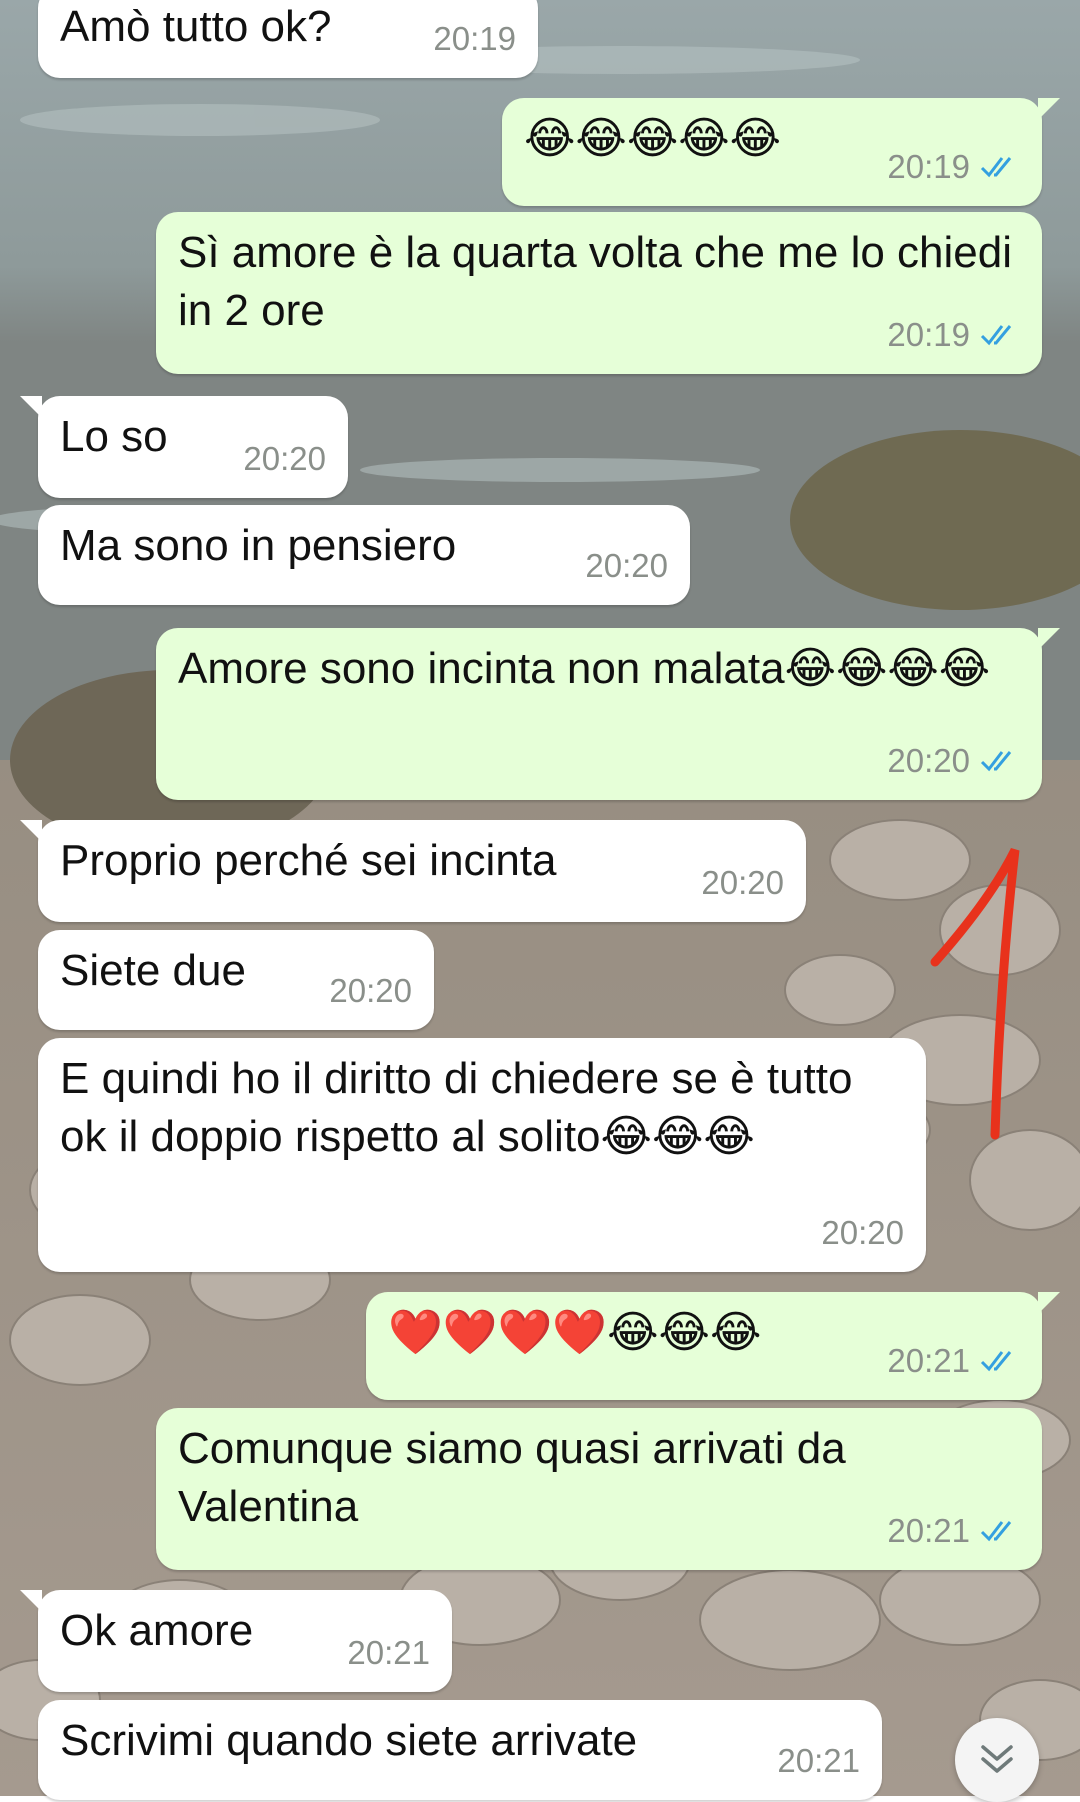  What do you see at coordinates (157, 1630) in the screenshot?
I see `message-text: Ok amore` at bounding box center [157, 1630].